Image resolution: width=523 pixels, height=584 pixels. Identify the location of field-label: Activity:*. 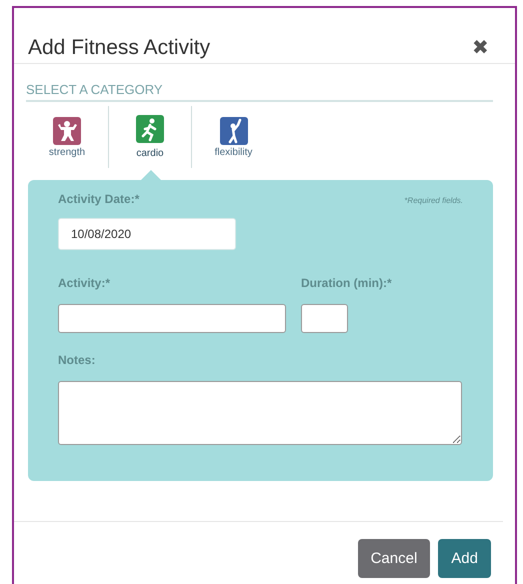
(85, 283).